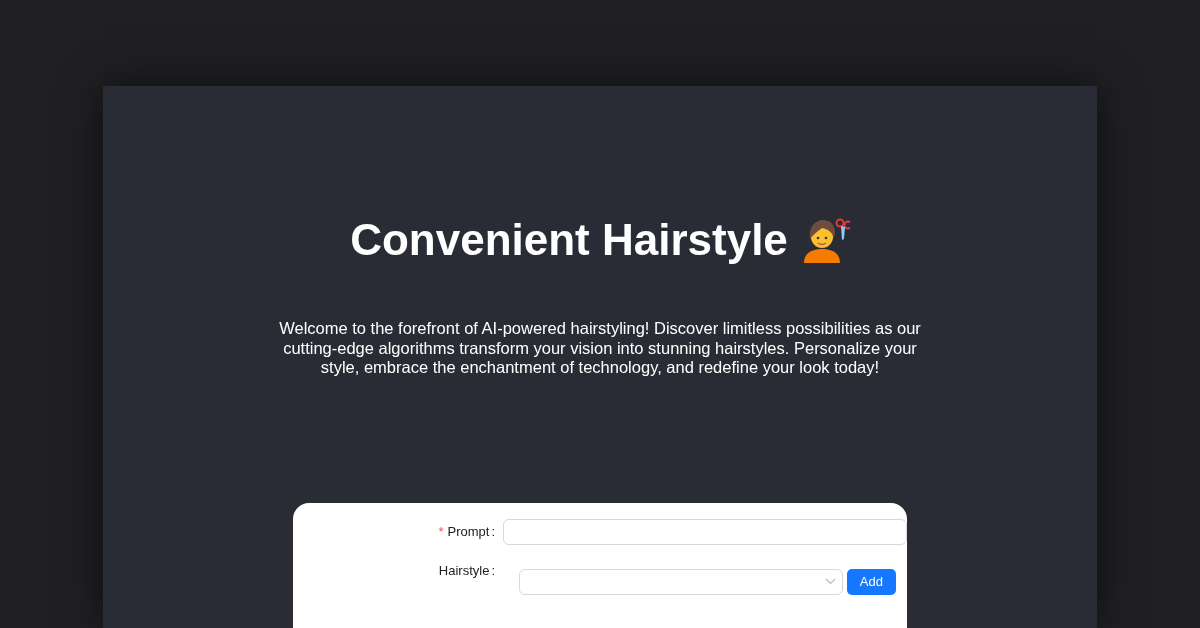  What do you see at coordinates (464, 570) in the screenshot?
I see `field-label: Hairstyle` at bounding box center [464, 570].